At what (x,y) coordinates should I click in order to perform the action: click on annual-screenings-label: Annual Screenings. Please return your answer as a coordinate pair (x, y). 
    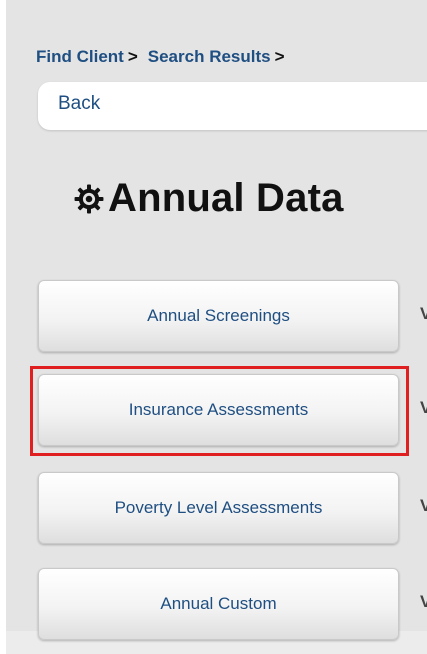
    Looking at the image, I should click on (218, 315).